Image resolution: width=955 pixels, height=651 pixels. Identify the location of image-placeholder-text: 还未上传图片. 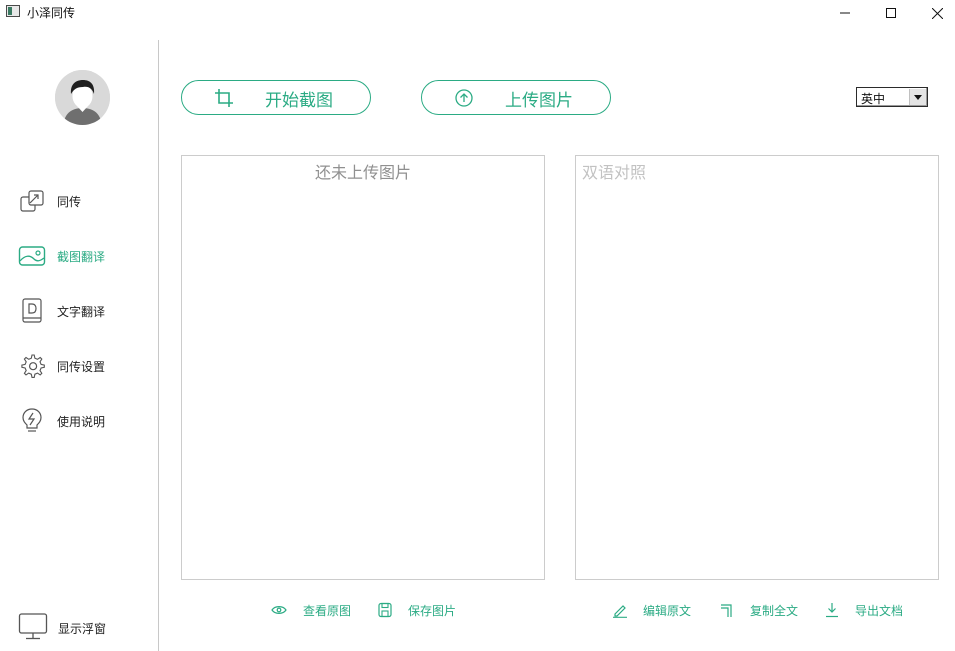
(362, 172).